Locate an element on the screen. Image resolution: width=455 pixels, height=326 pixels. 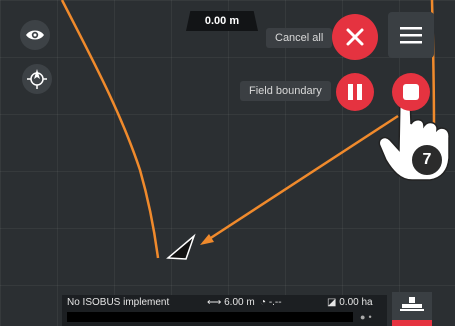
hamburger-menu-icon is located at coordinates (411, 35).